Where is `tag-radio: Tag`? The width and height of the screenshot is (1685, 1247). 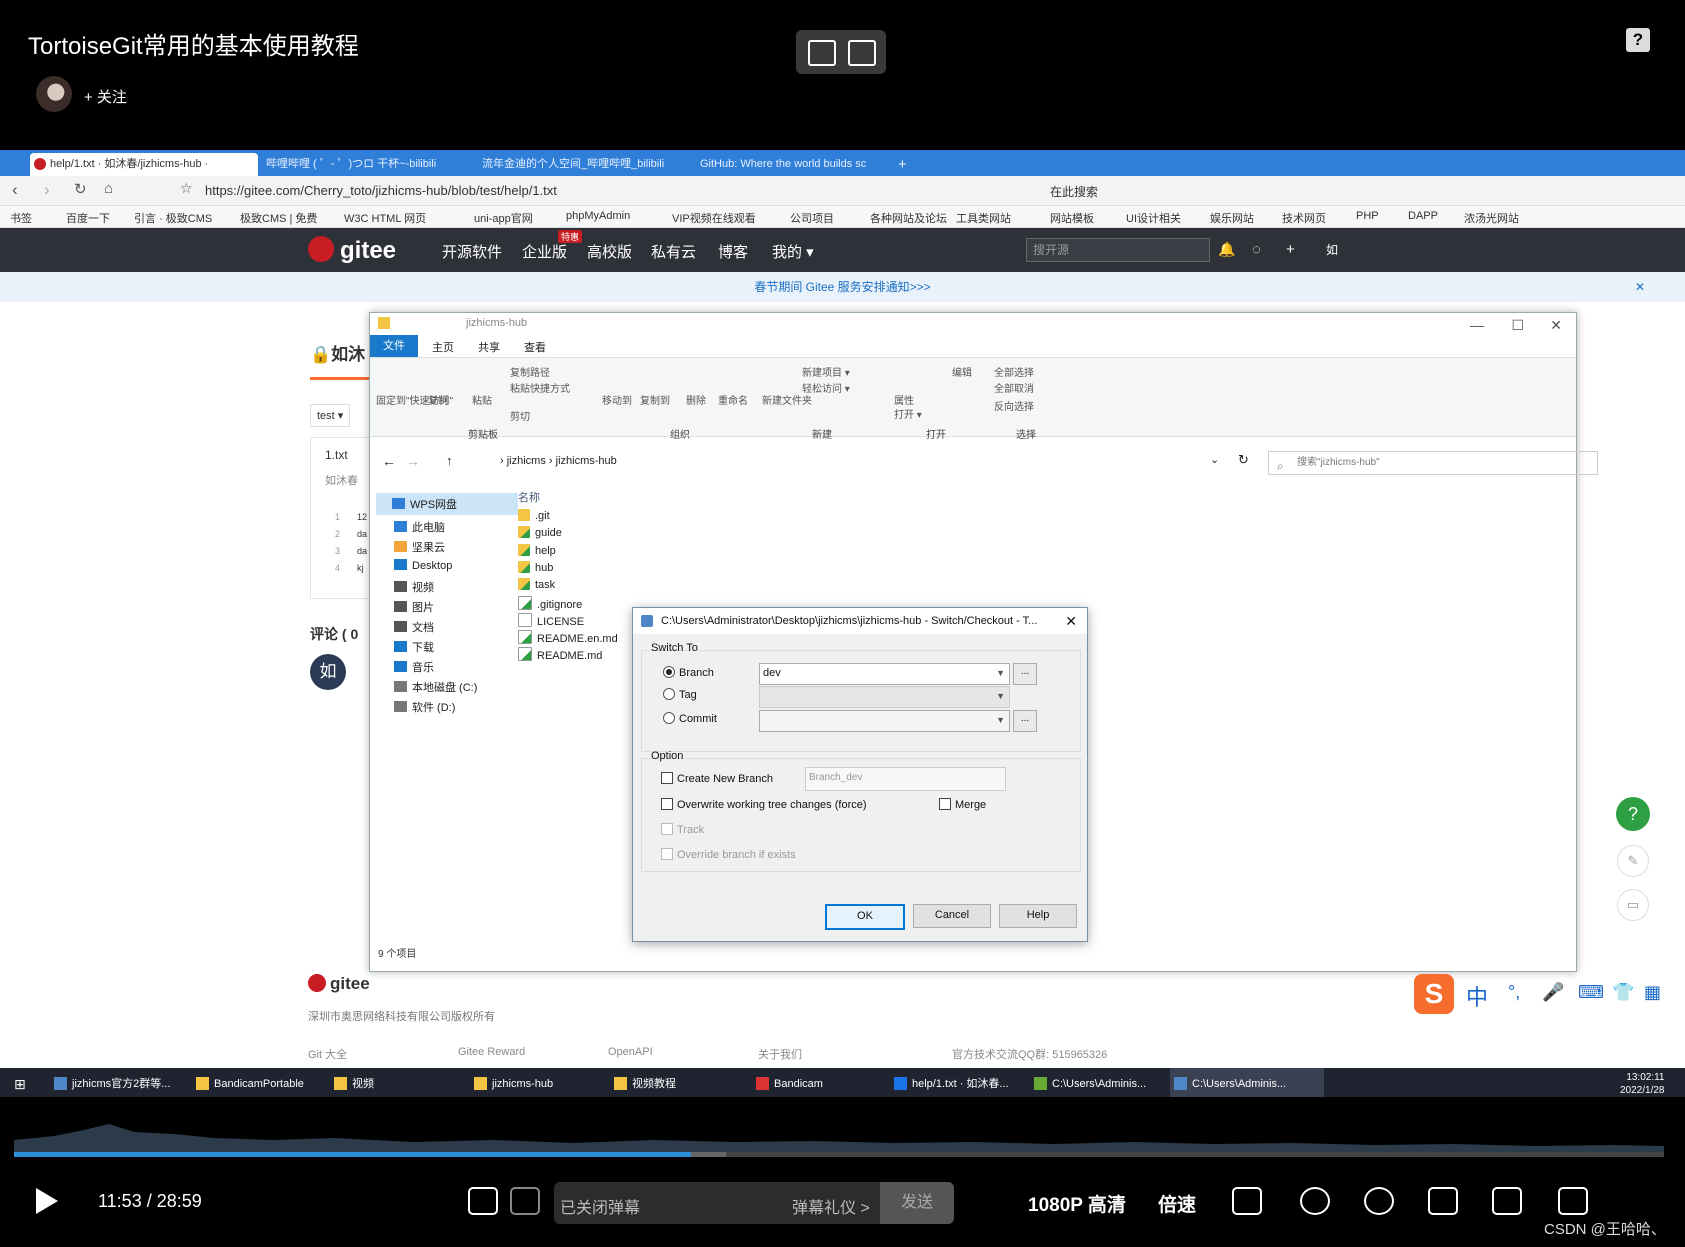 tag-radio: Tag is located at coordinates (680, 694).